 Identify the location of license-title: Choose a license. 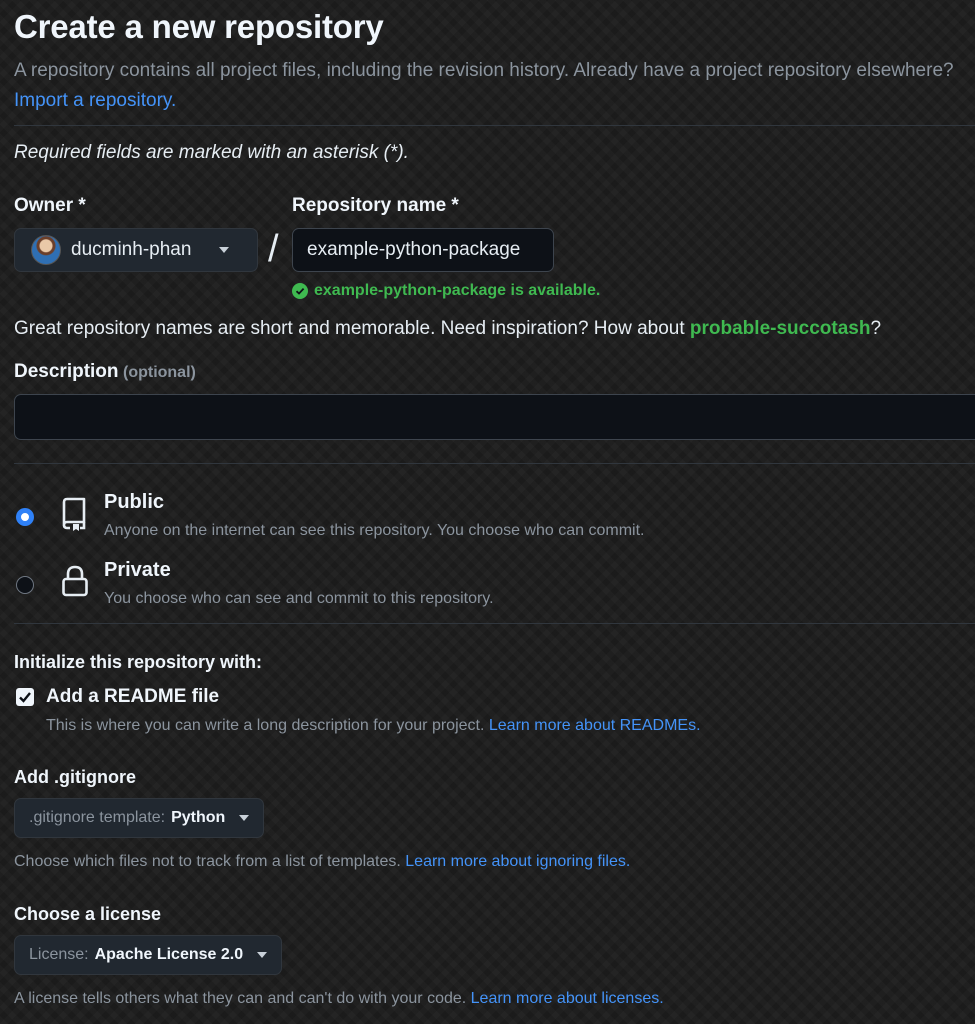
(88, 914).